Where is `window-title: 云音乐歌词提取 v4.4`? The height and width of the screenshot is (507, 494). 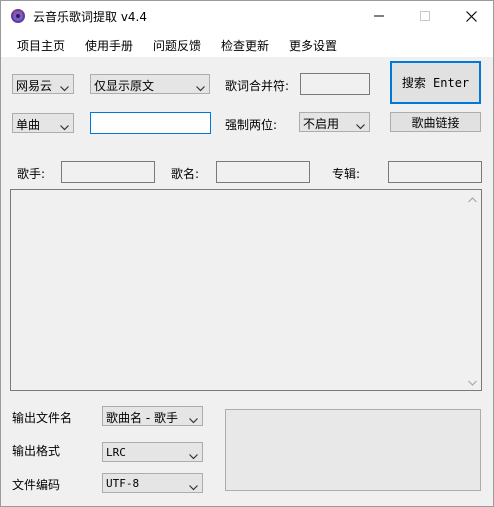
window-title: 云音乐歌词提取 v4.4 is located at coordinates (90, 17).